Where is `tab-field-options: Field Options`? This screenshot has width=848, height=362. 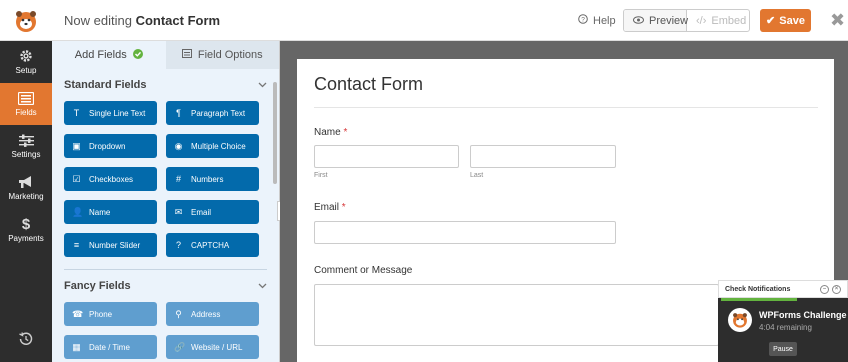
tab-field-options: Field Options is located at coordinates (222, 55).